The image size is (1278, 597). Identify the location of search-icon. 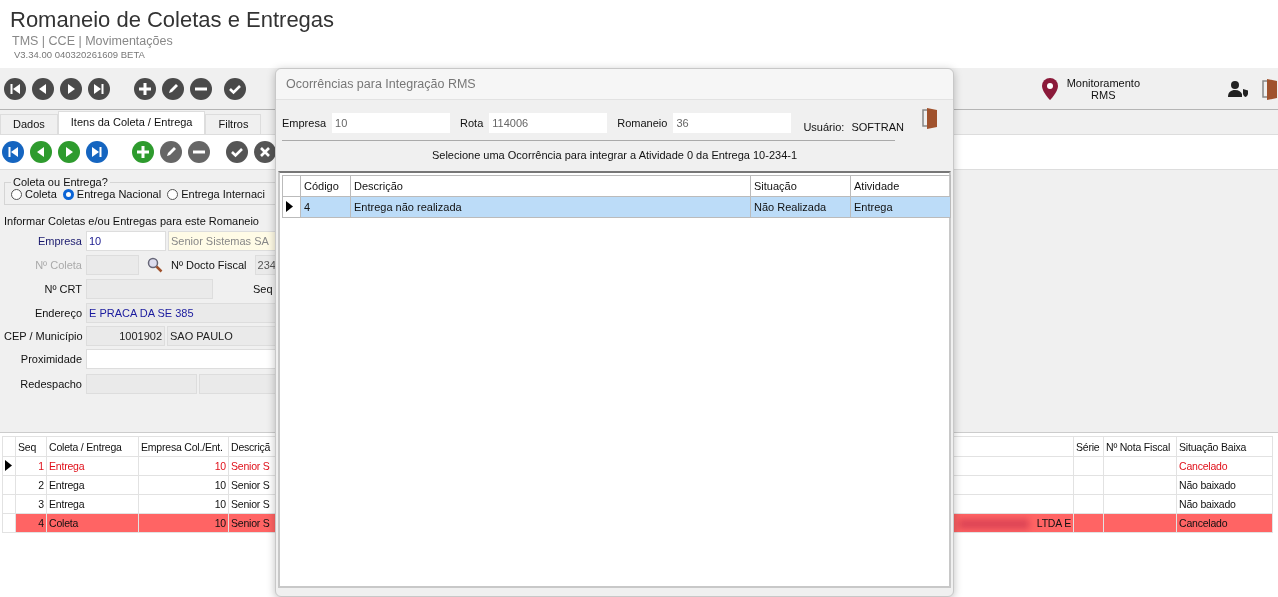
(155, 265).